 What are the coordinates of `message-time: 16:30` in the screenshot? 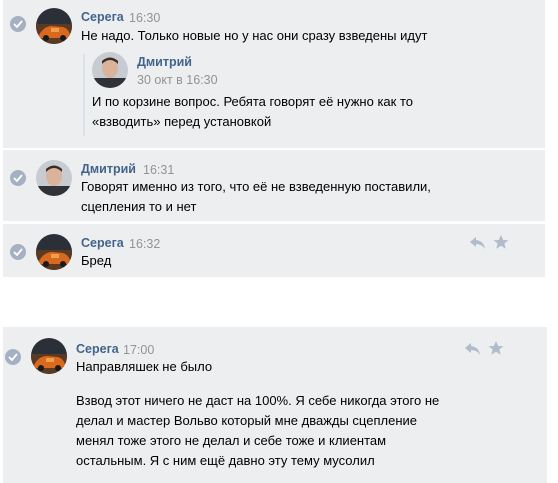 It's located at (144, 18).